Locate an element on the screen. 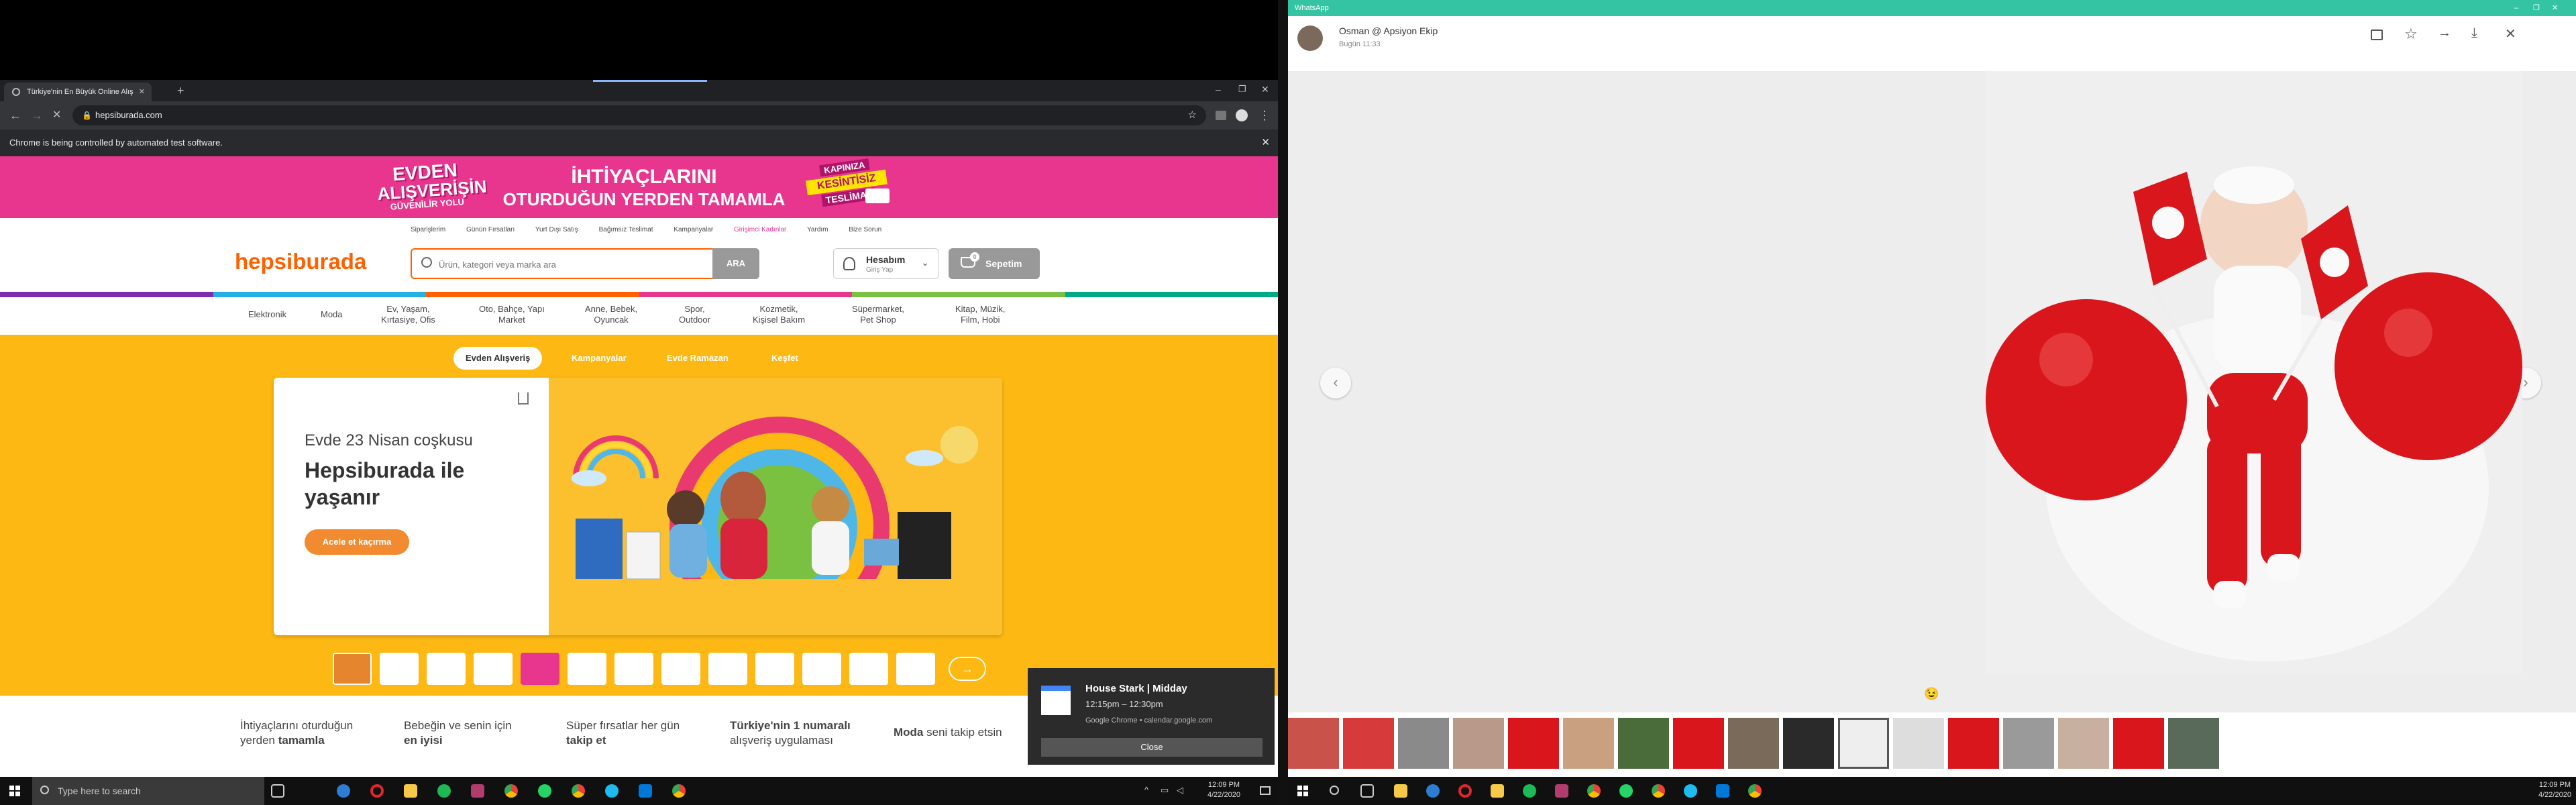 This screenshot has width=2576, height=805. tab-evde-ramazan: Evde Ramazan is located at coordinates (698, 358).